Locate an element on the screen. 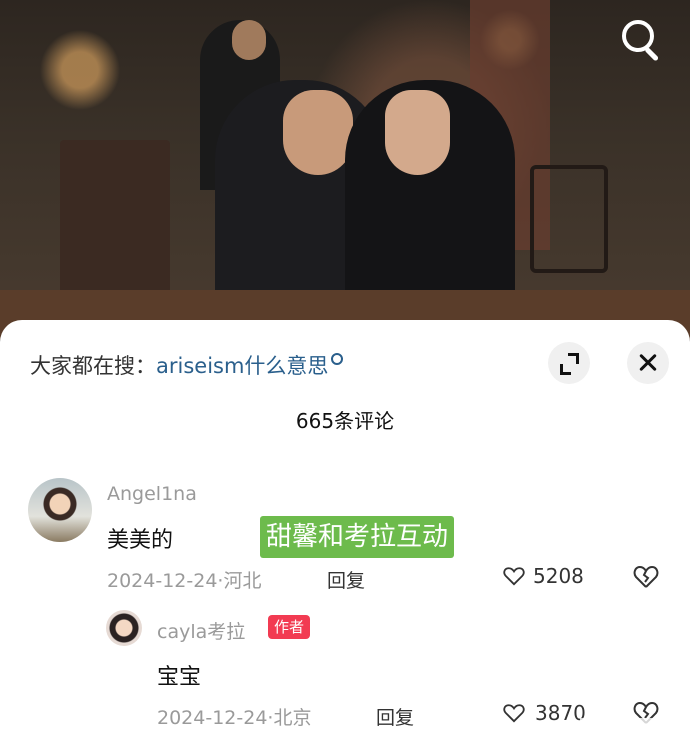  trending-prefix: 大家都在搜： is located at coordinates (93, 366).